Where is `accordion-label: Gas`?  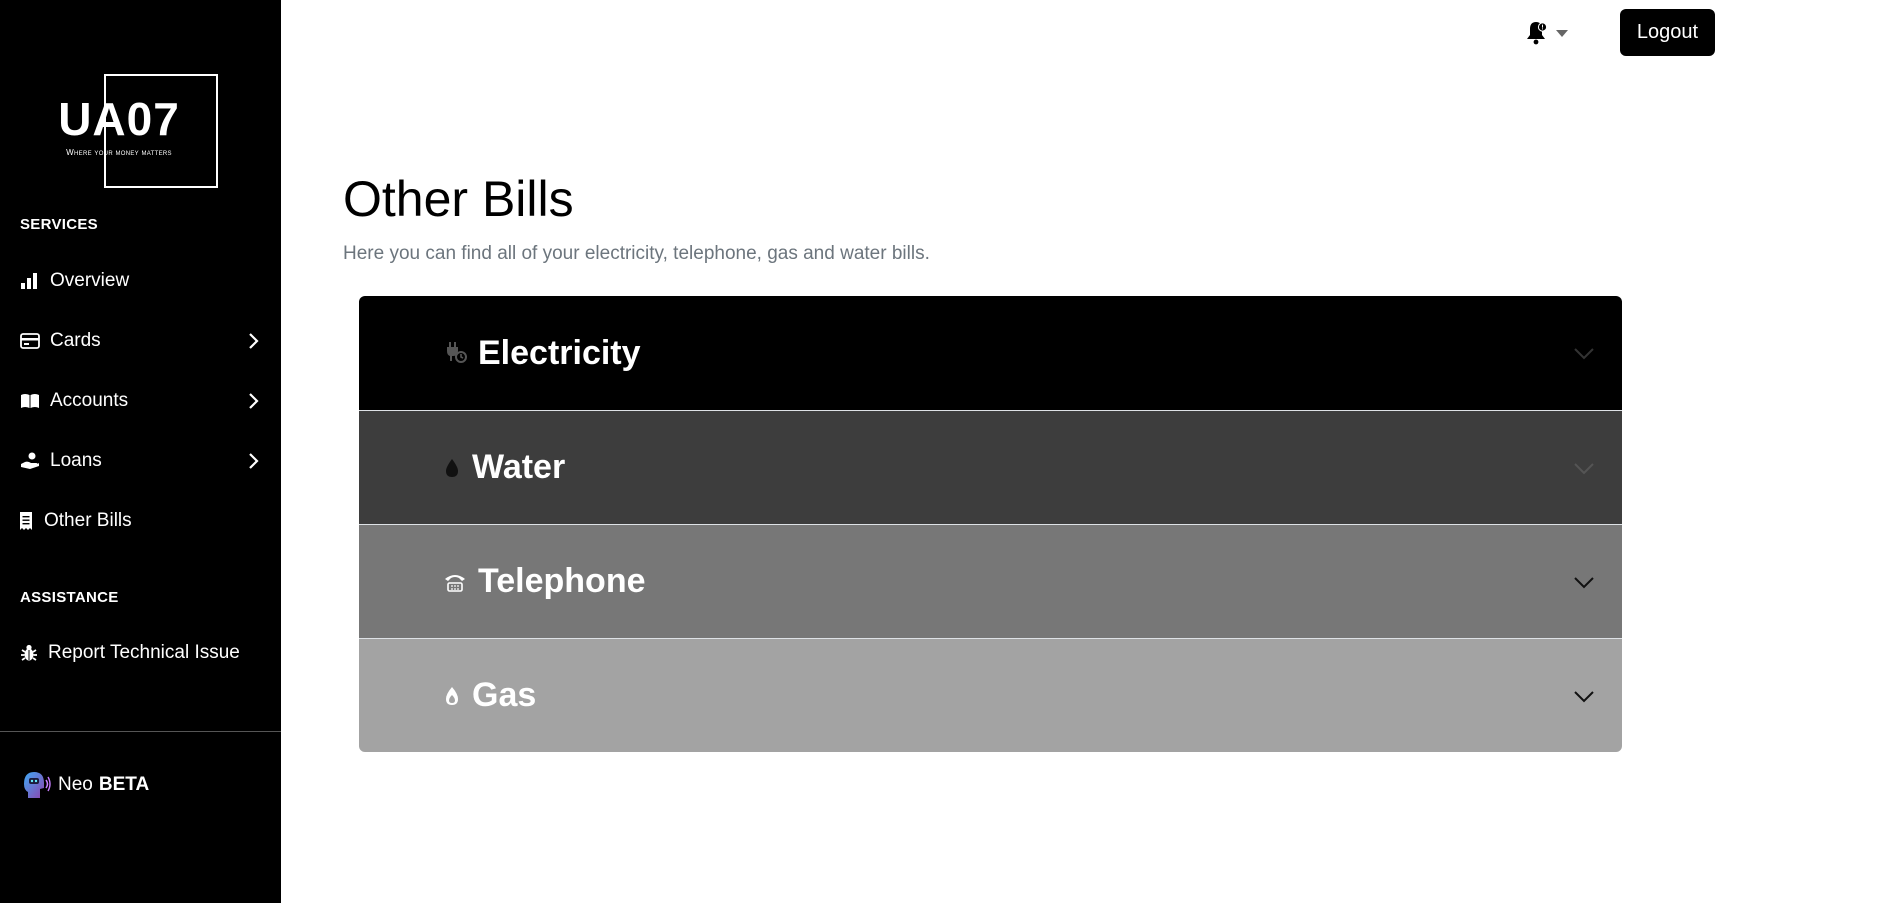
accordion-label: Gas is located at coordinates (504, 695).